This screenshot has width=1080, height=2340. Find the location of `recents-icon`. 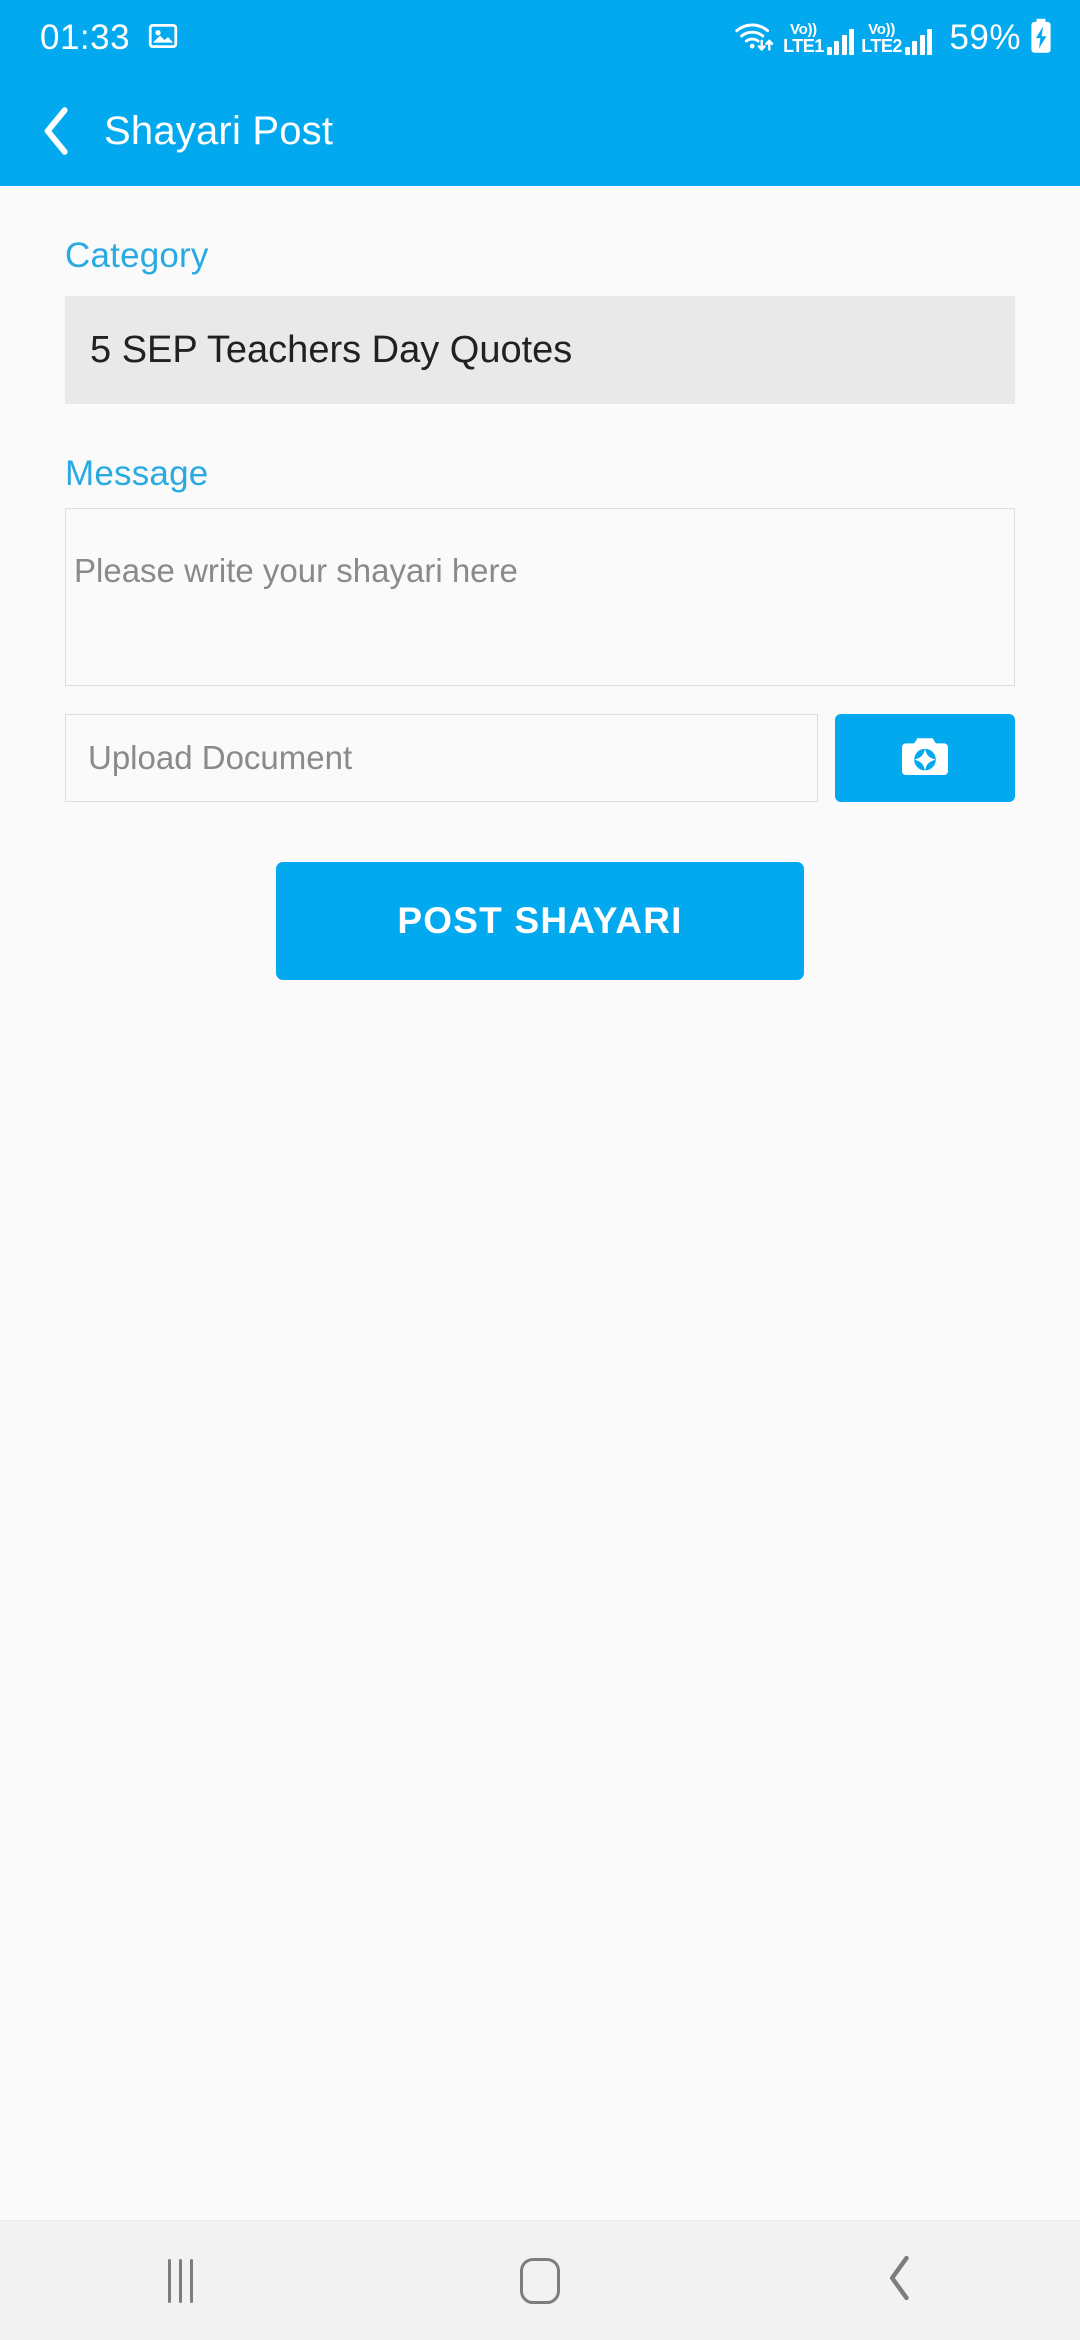

recents-icon is located at coordinates (180, 2280).